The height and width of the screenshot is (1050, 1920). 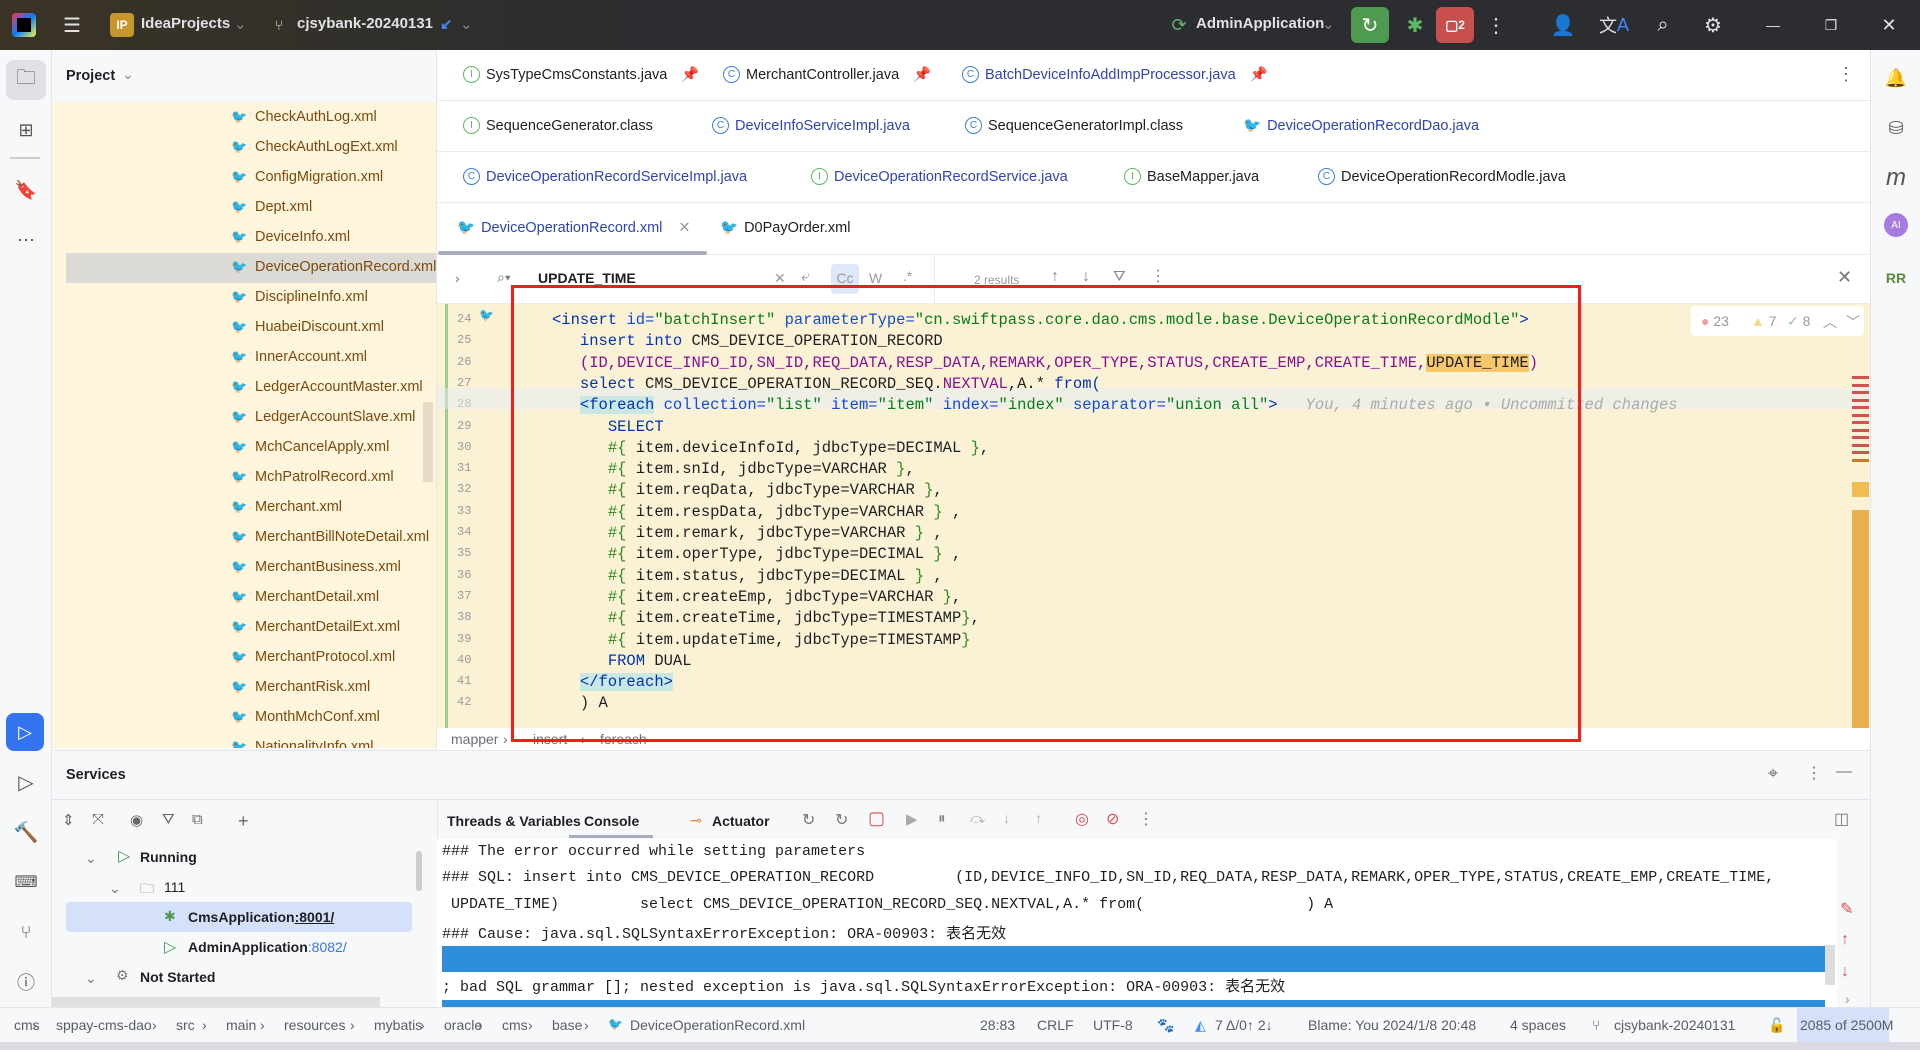 What do you see at coordinates (457, 278) in the screenshot?
I see `expand-replace-icon: ›` at bounding box center [457, 278].